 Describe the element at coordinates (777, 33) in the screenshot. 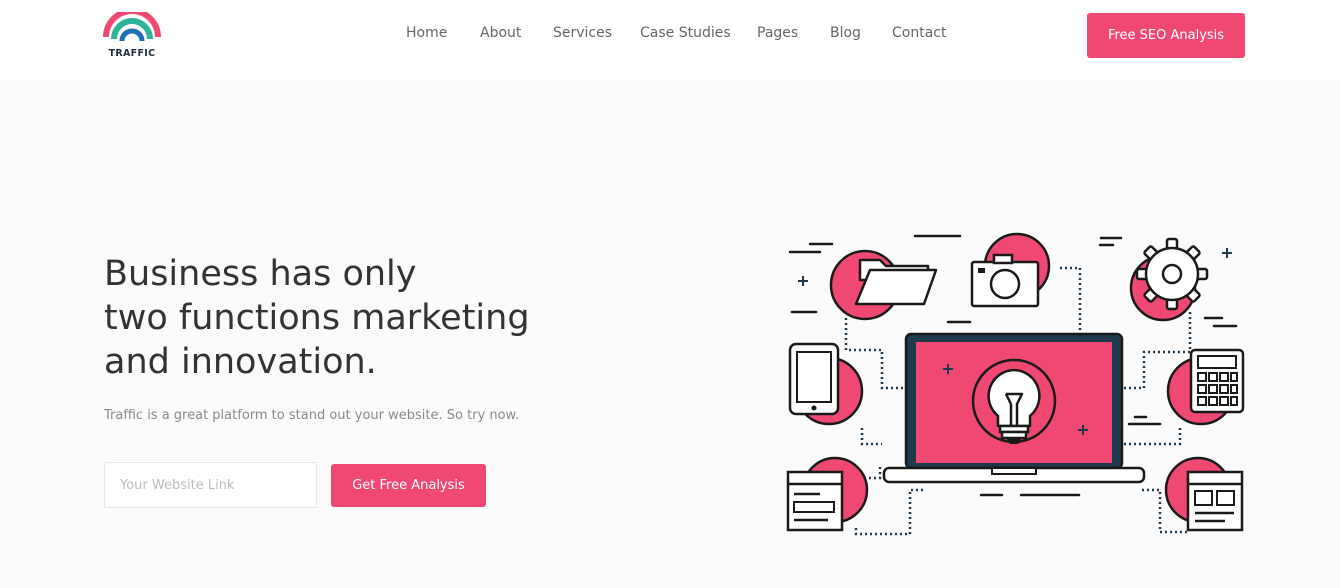

I see `nav-pages: Pages` at that location.